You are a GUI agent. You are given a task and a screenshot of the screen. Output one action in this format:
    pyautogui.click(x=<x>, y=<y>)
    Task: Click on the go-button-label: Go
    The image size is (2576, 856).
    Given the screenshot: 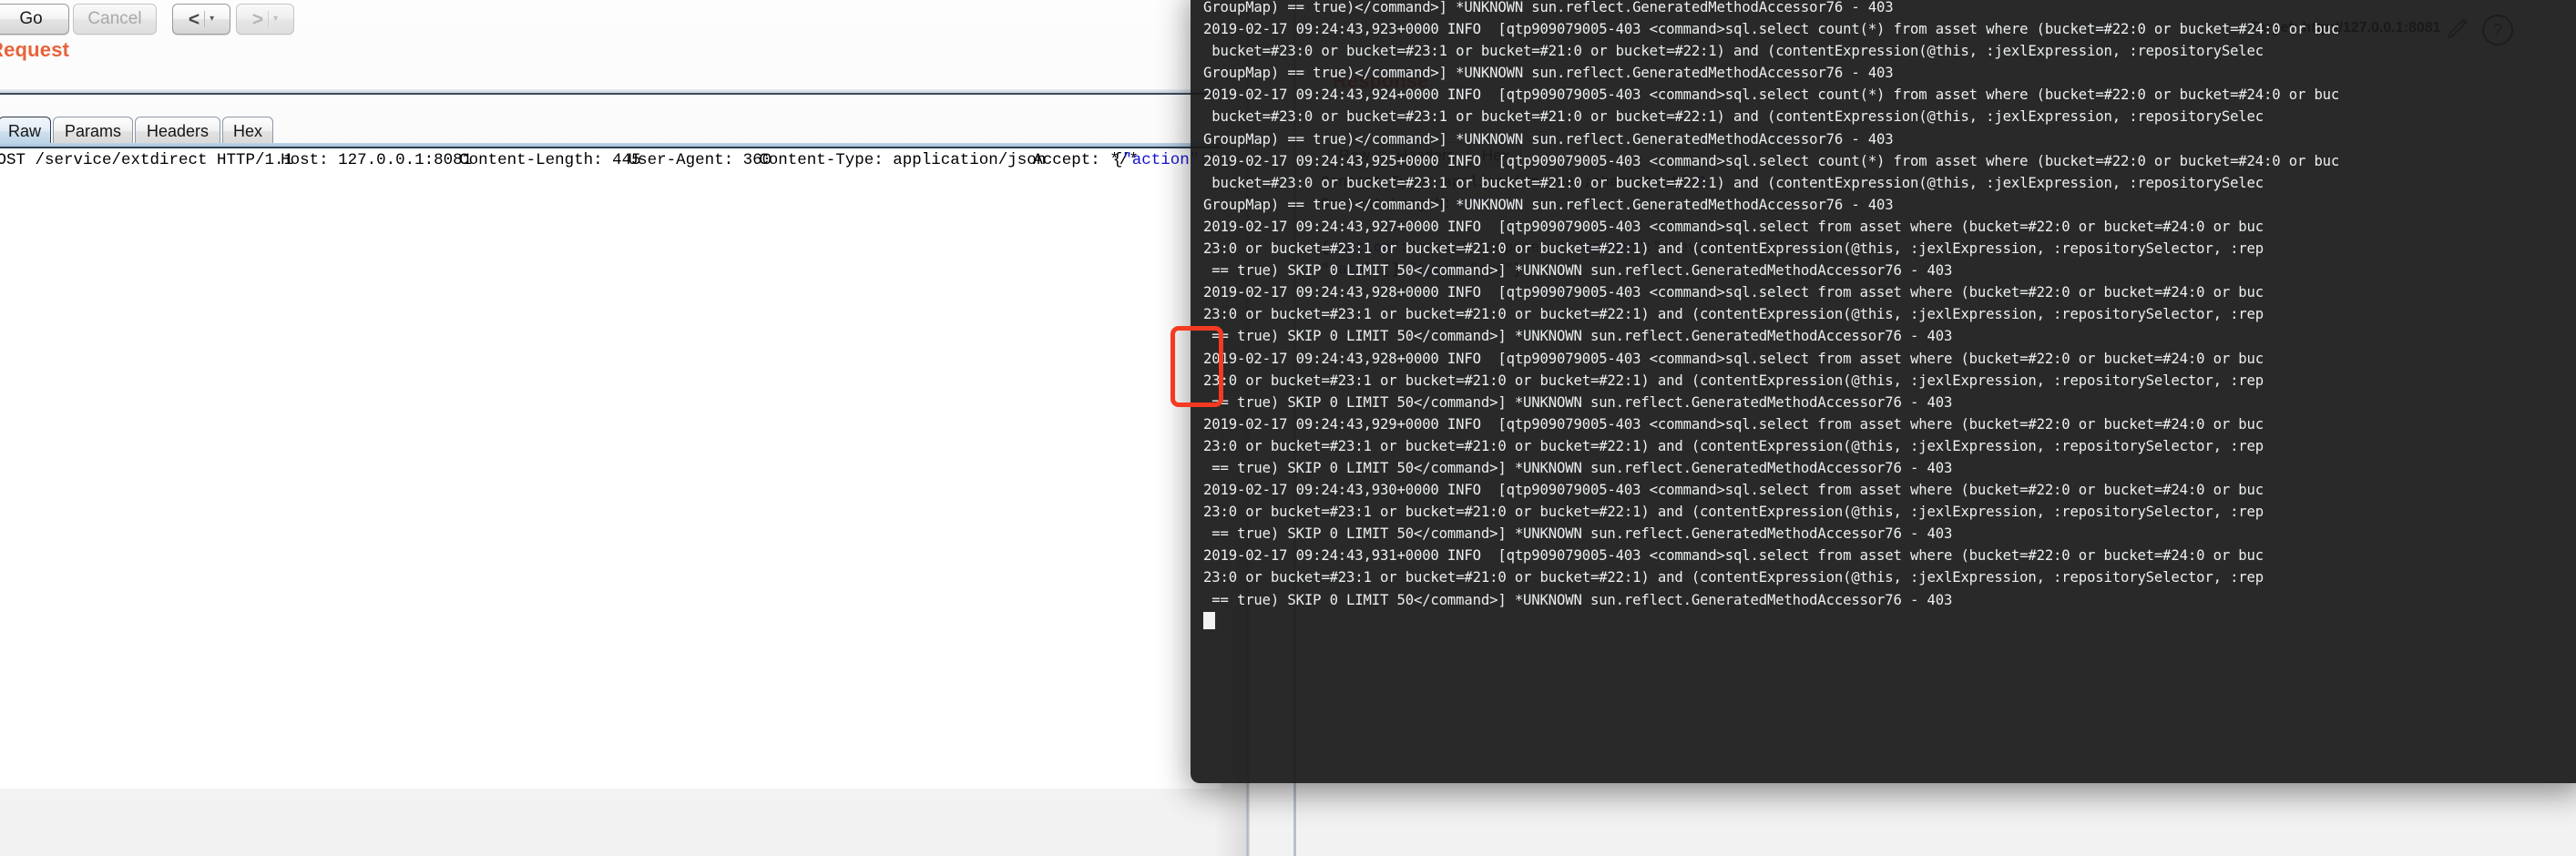 What is the action you would take?
    pyautogui.click(x=31, y=18)
    